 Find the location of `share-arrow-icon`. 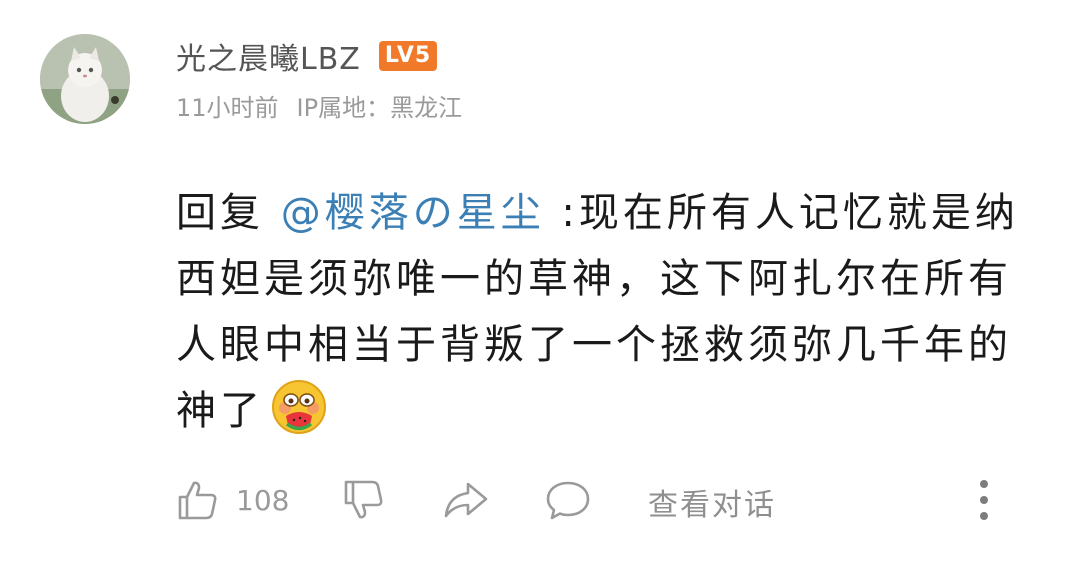

share-arrow-icon is located at coordinates (466, 500).